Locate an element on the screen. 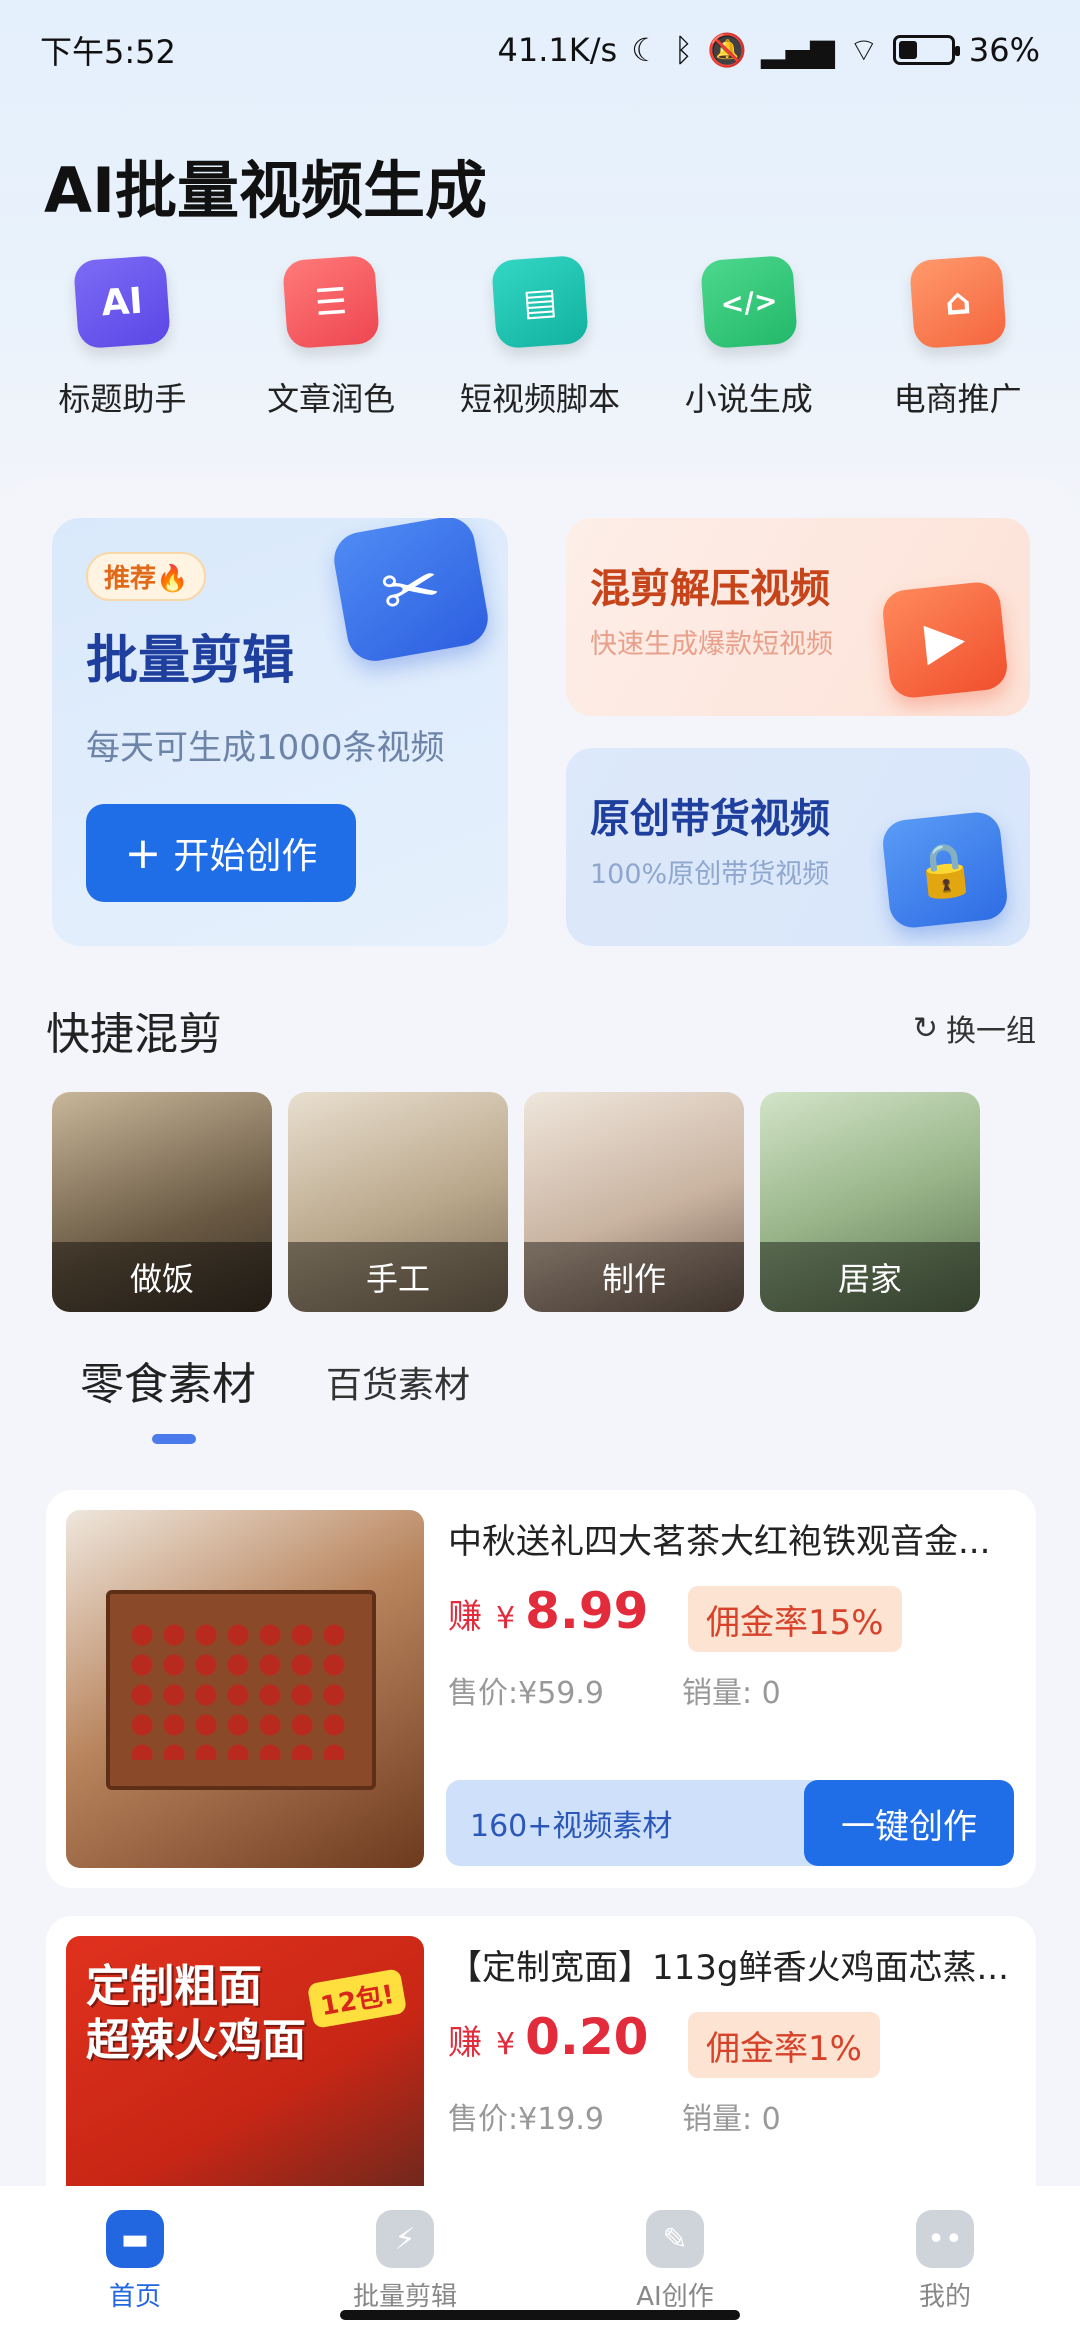 The height and width of the screenshot is (2340, 1080). card-title: 原创带货视频 is located at coordinates (710, 819).